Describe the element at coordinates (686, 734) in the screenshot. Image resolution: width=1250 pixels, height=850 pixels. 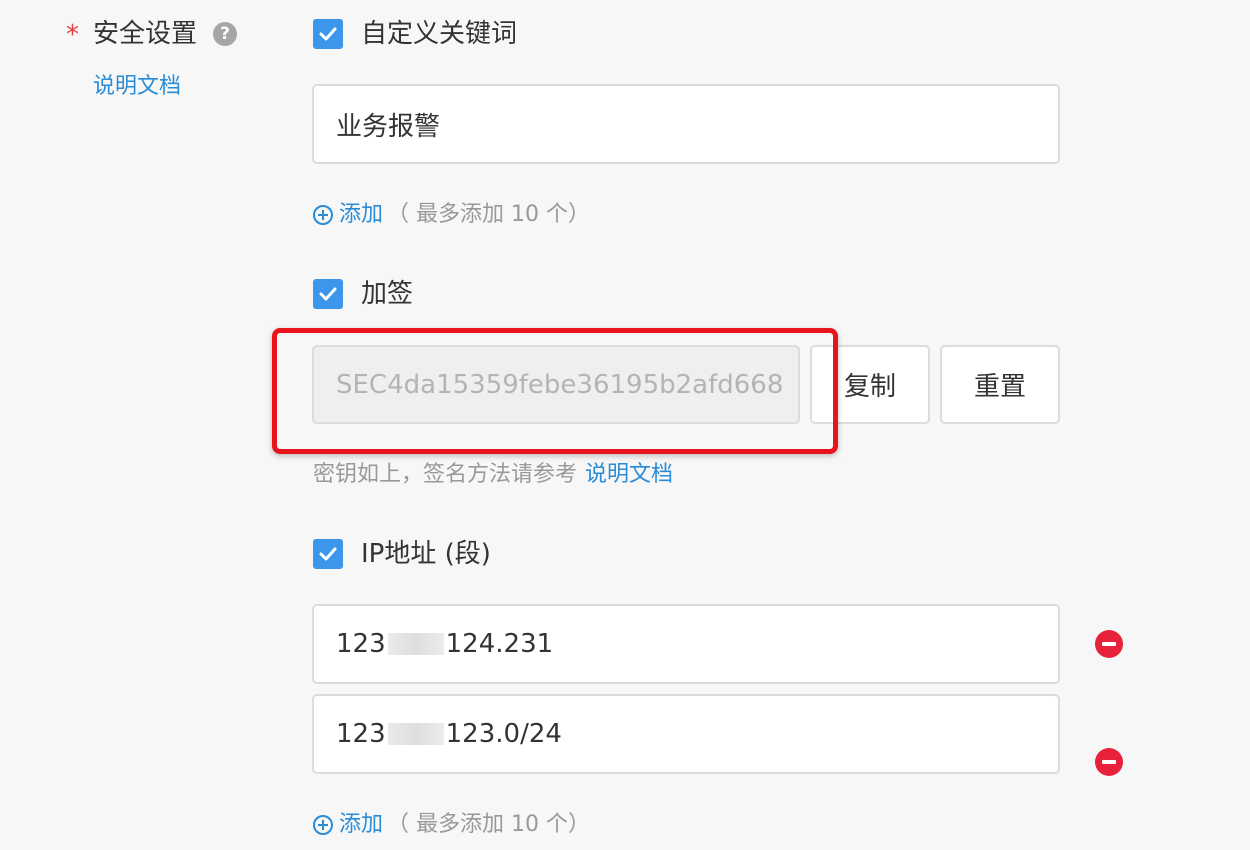
I see `ip-input-2: 123 123.0/24` at that location.